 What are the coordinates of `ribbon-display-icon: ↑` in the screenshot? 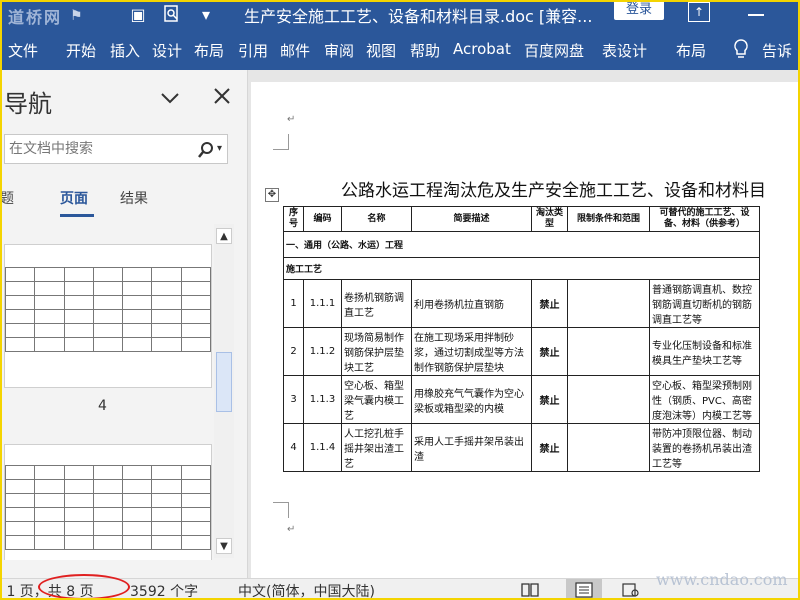 It's located at (699, 12).